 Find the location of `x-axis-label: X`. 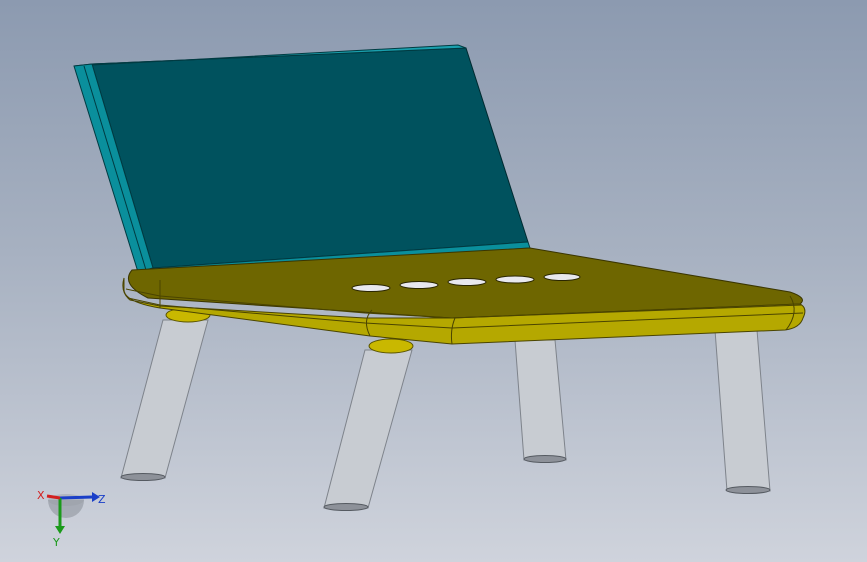

x-axis-label: X is located at coordinates (41, 495).